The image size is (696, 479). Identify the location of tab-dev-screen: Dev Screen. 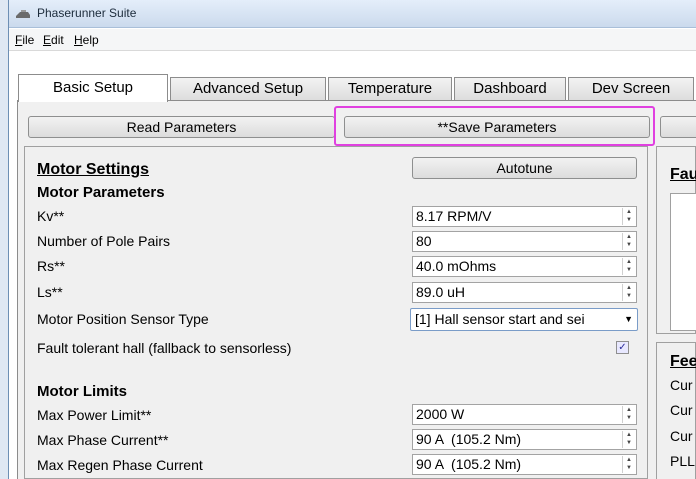
(631, 89).